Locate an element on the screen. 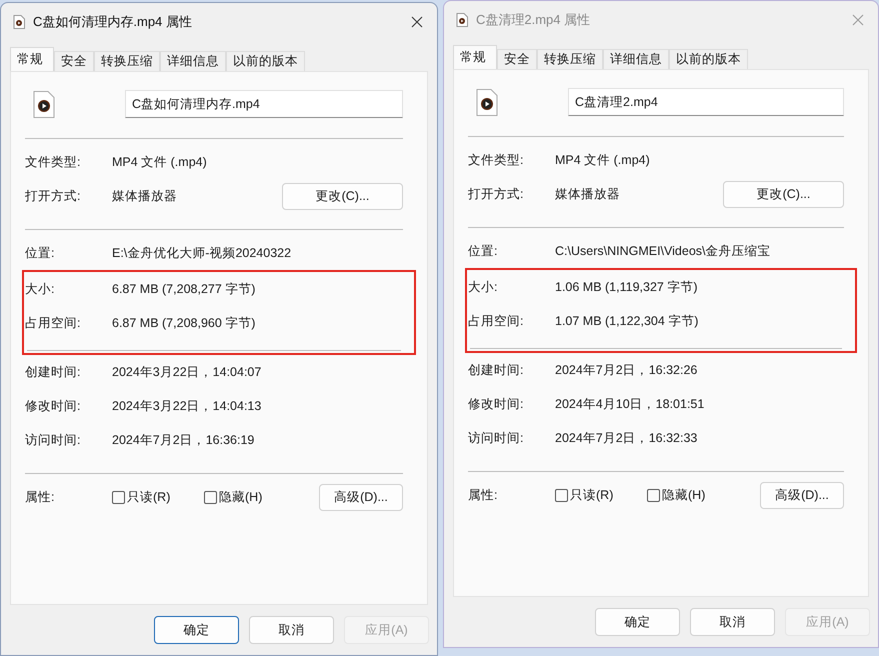 This screenshot has width=879, height=656. tab: 转换压缩 is located at coordinates (127, 61).